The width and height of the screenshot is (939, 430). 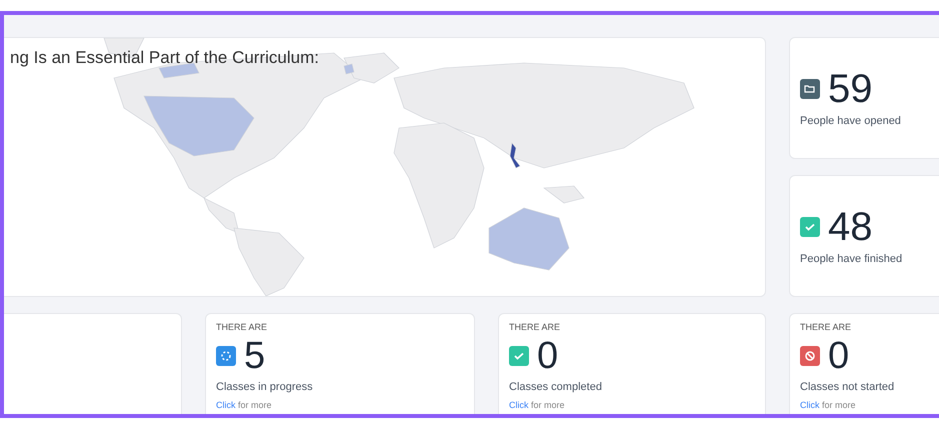 What do you see at coordinates (226, 356) in the screenshot?
I see `loading-icon` at bounding box center [226, 356].